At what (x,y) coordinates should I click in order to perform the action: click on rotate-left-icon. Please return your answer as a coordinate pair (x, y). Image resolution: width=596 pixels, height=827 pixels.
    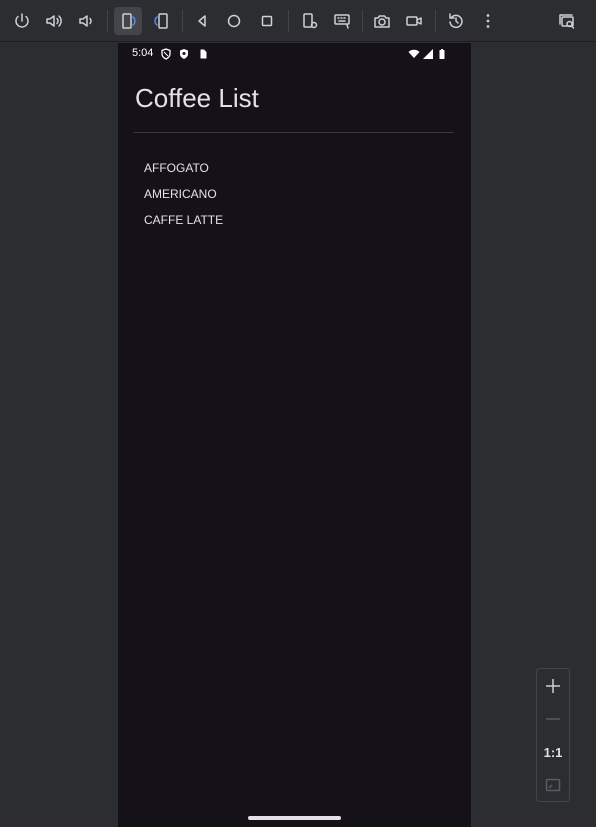
    Looking at the image, I should click on (129, 21).